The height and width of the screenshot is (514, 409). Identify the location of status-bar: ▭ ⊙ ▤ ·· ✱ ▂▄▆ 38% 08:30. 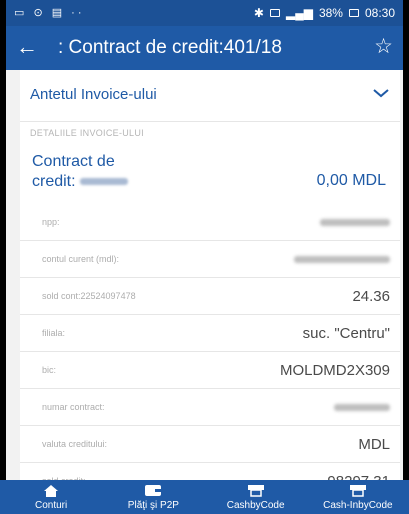
(204, 13).